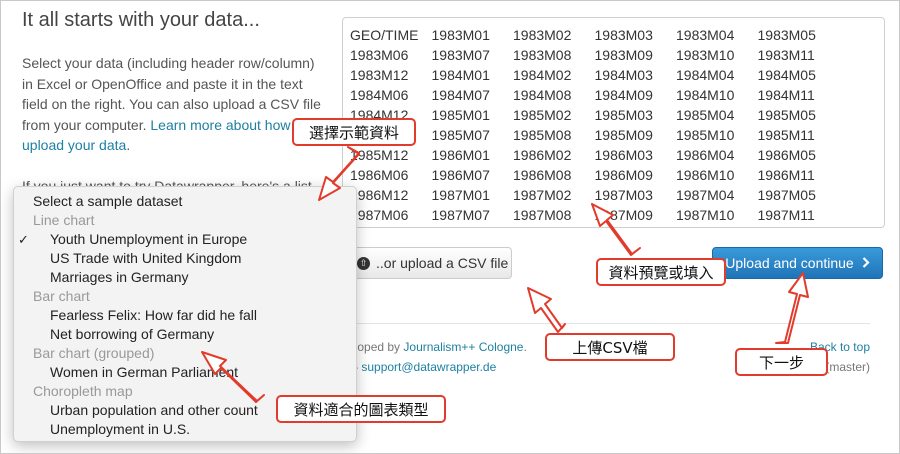  I want to click on upload-csv-button: ⇧ ..or upload a CSV file, so click(427, 263).